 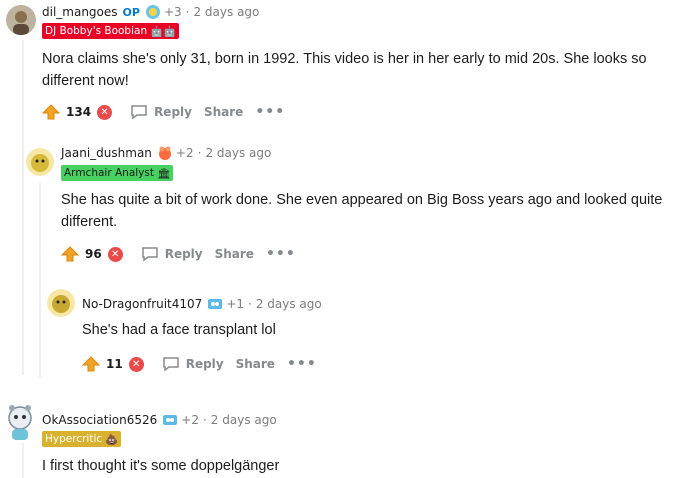 What do you see at coordinates (112, 439) in the screenshot?
I see `flair-emoji: 💩` at bounding box center [112, 439].